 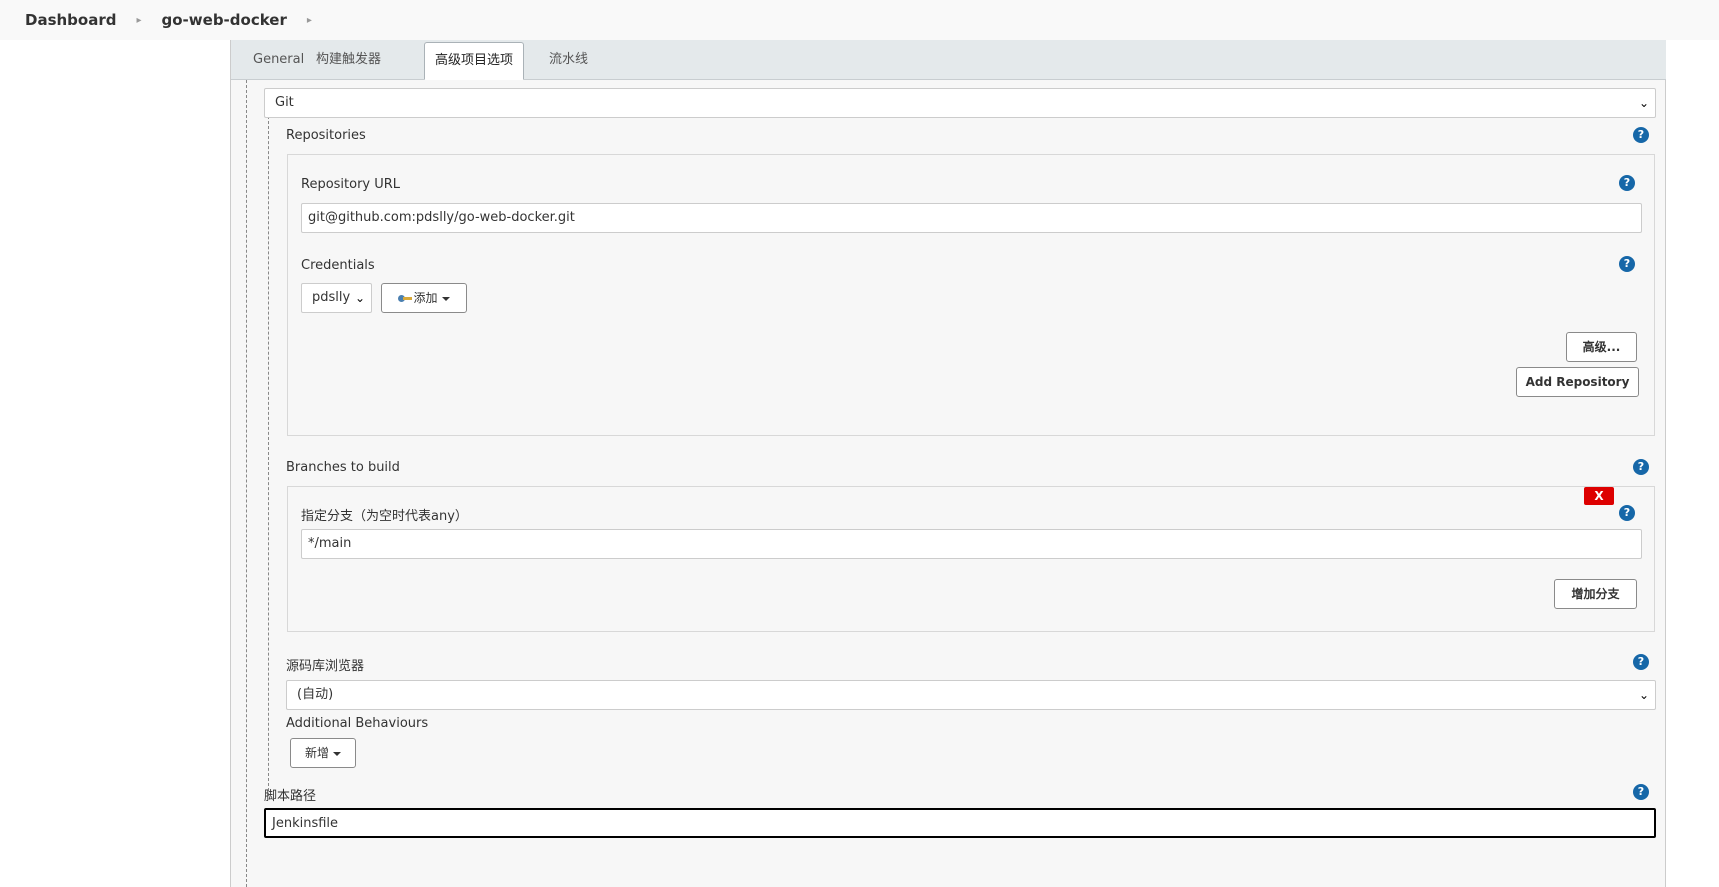 What do you see at coordinates (971, 695) in the screenshot?
I see `repository-browser-select: (自动) ⌄` at bounding box center [971, 695].